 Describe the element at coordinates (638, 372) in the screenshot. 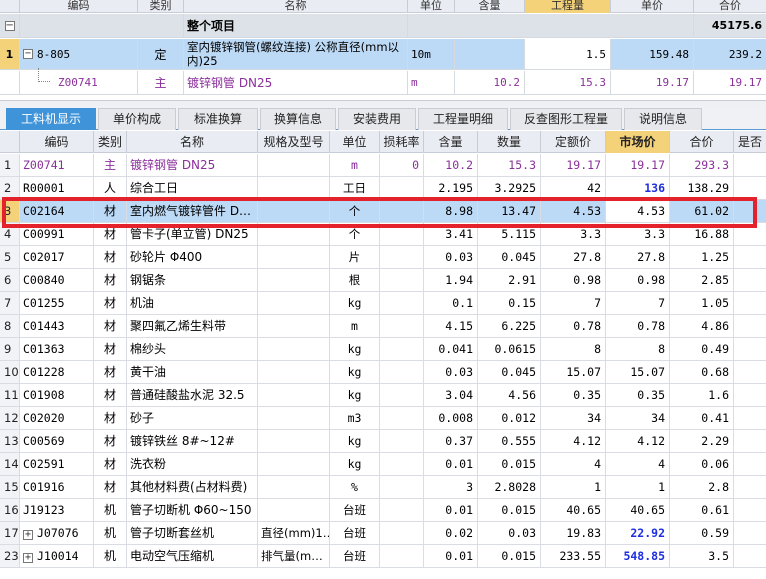

I see `market-price-cell: 15.07` at that location.